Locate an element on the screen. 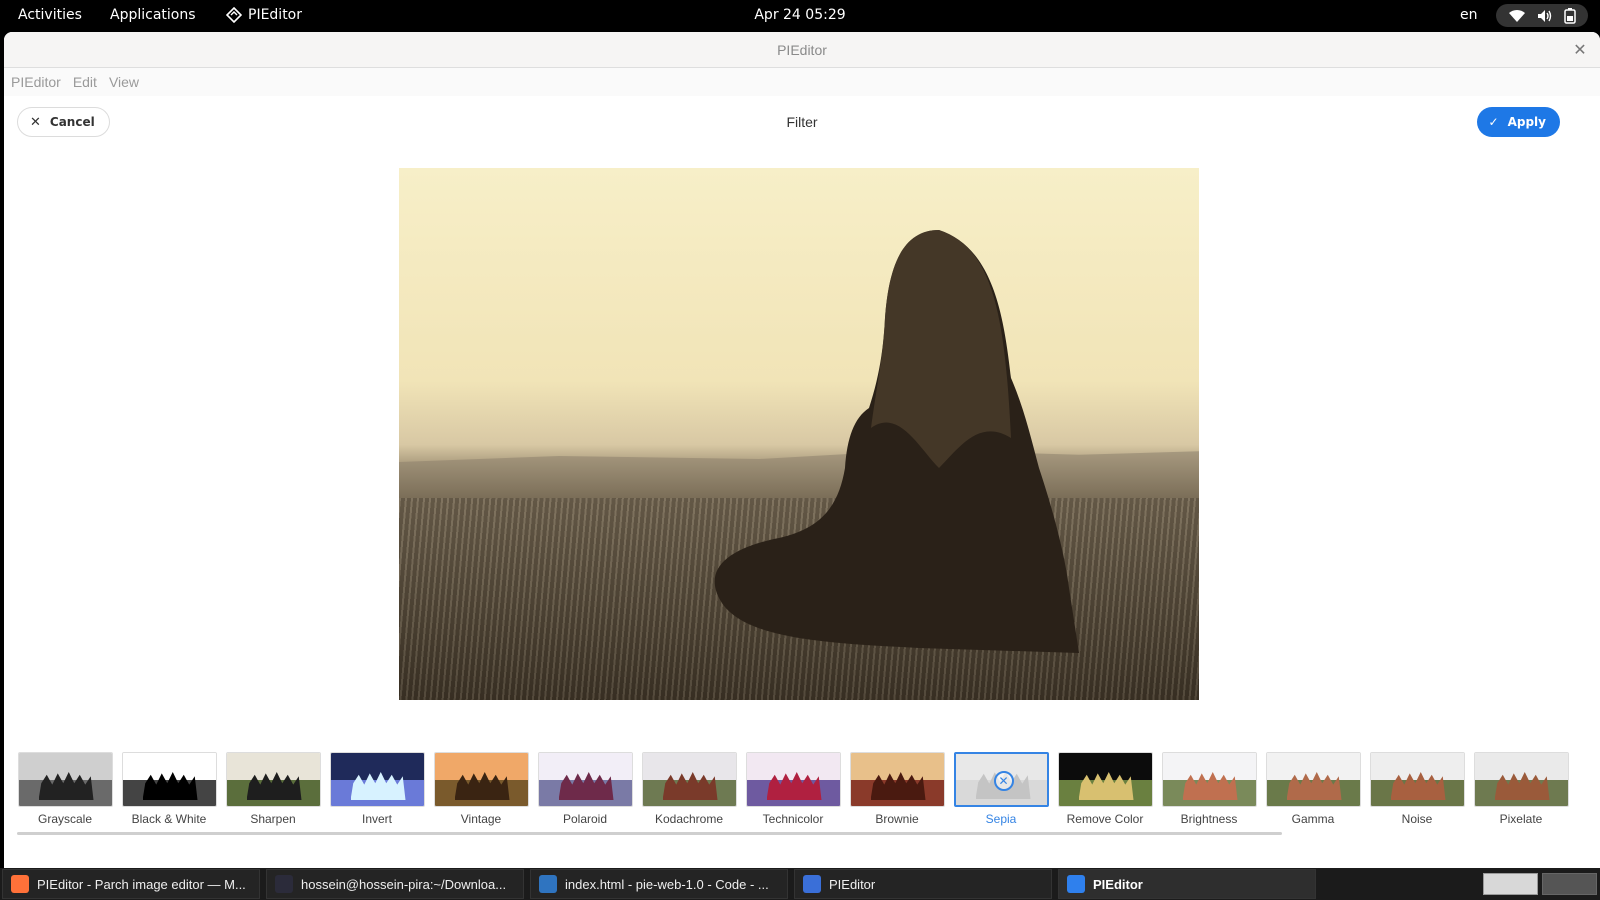  apply-button: ✓ Apply is located at coordinates (1518, 122).